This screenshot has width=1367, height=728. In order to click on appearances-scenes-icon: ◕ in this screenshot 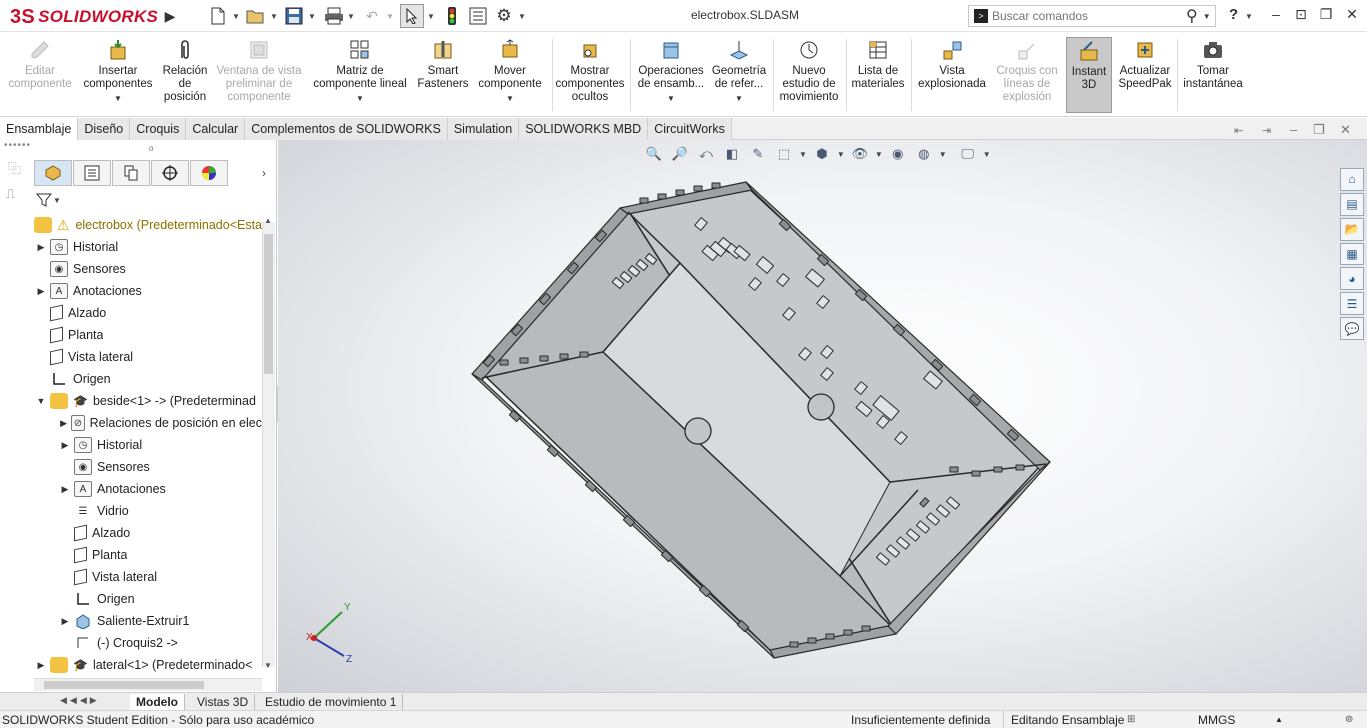, I will do `click(1352, 279)`.